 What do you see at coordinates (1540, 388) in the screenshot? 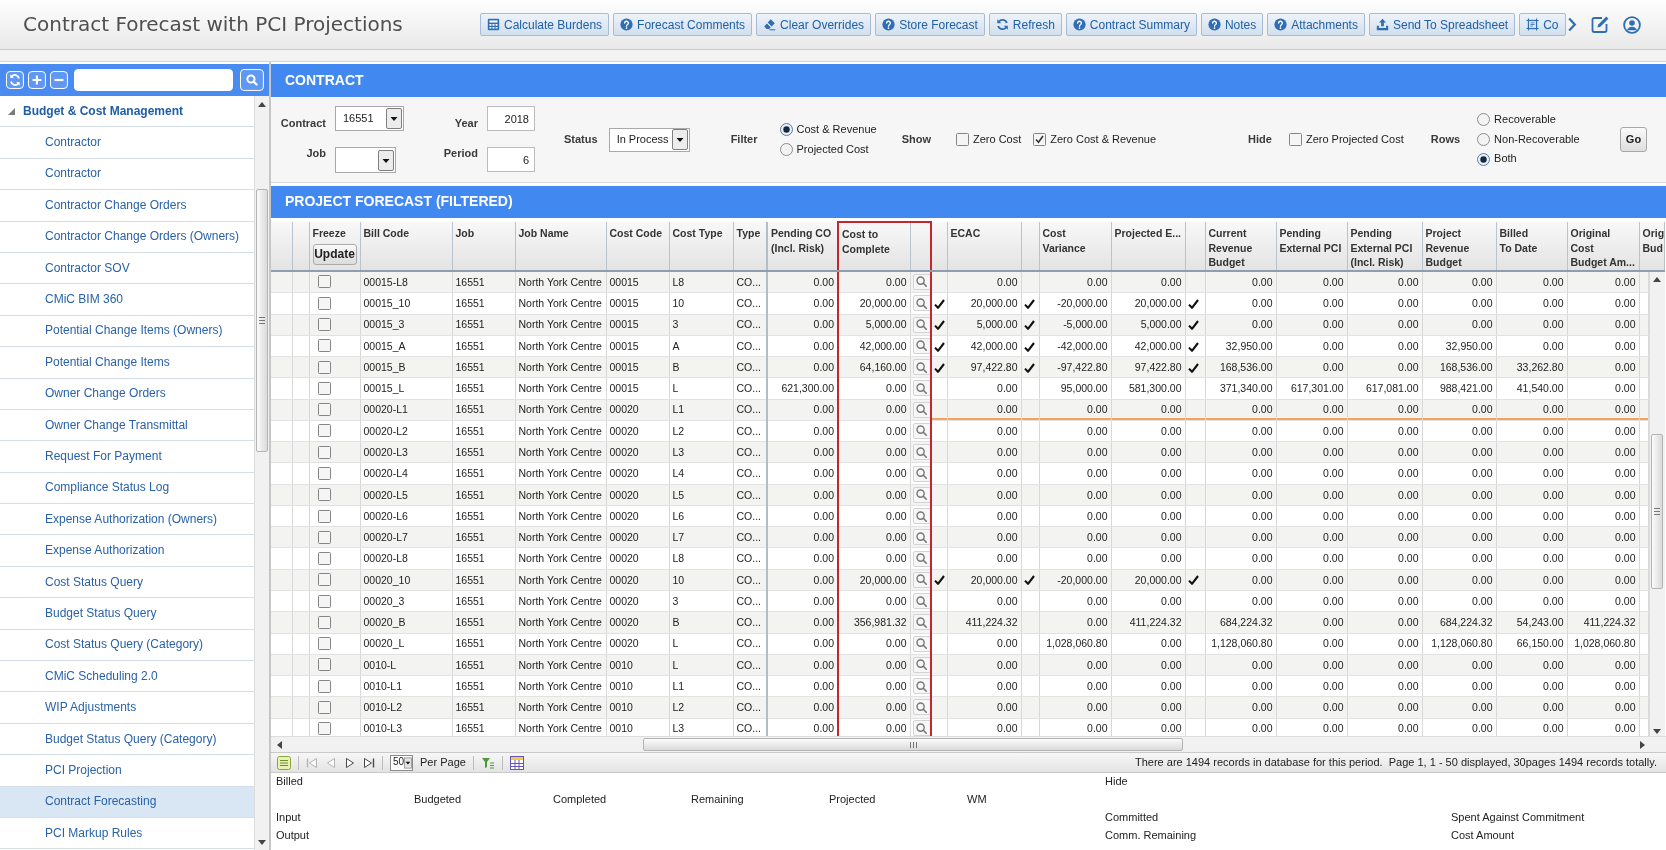
I see `amount-link: 41,540.00` at bounding box center [1540, 388].